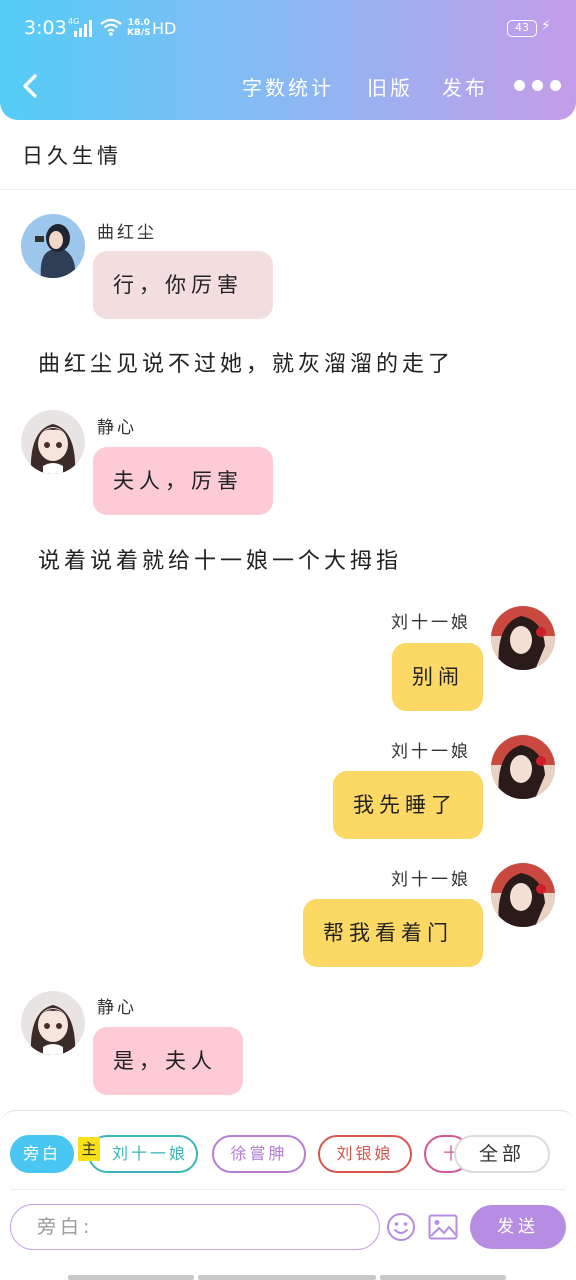 The image size is (576, 1280). Describe the element at coordinates (164, 28) in the screenshot. I see `hd-indicator: HD` at that location.